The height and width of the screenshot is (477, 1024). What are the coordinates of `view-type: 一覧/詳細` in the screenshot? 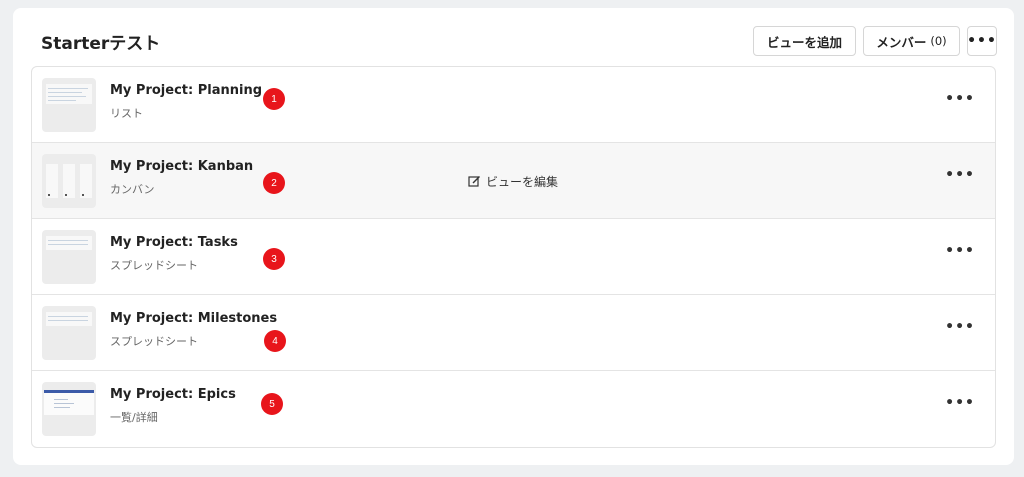 It's located at (134, 417).